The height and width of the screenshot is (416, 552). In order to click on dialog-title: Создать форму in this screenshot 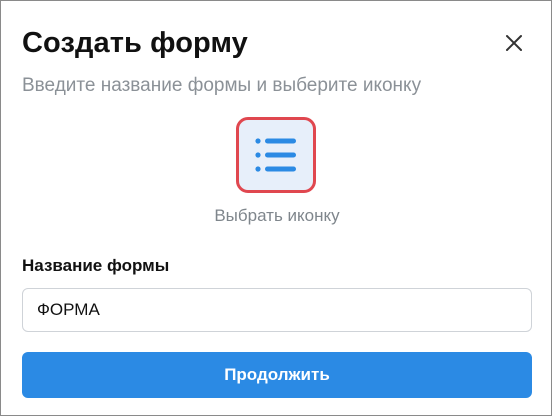, I will do `click(135, 43)`.